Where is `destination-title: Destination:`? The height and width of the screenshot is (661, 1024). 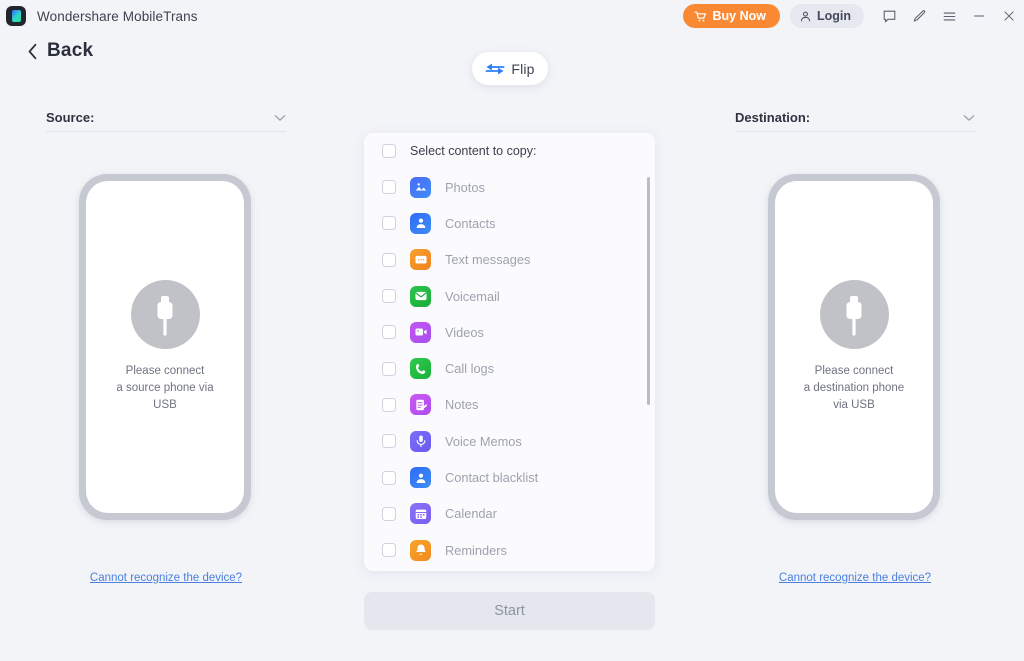 destination-title: Destination: is located at coordinates (773, 117).